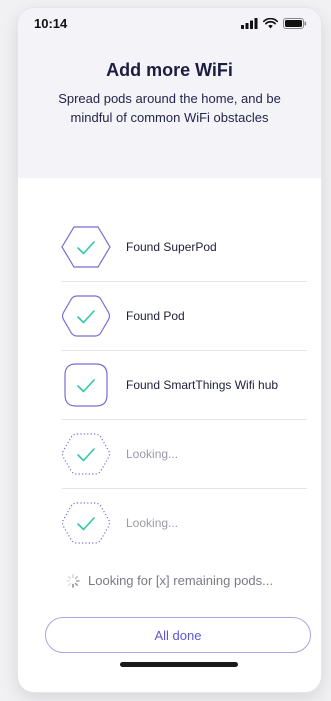  I want to click on signal-icon, so click(249, 23).